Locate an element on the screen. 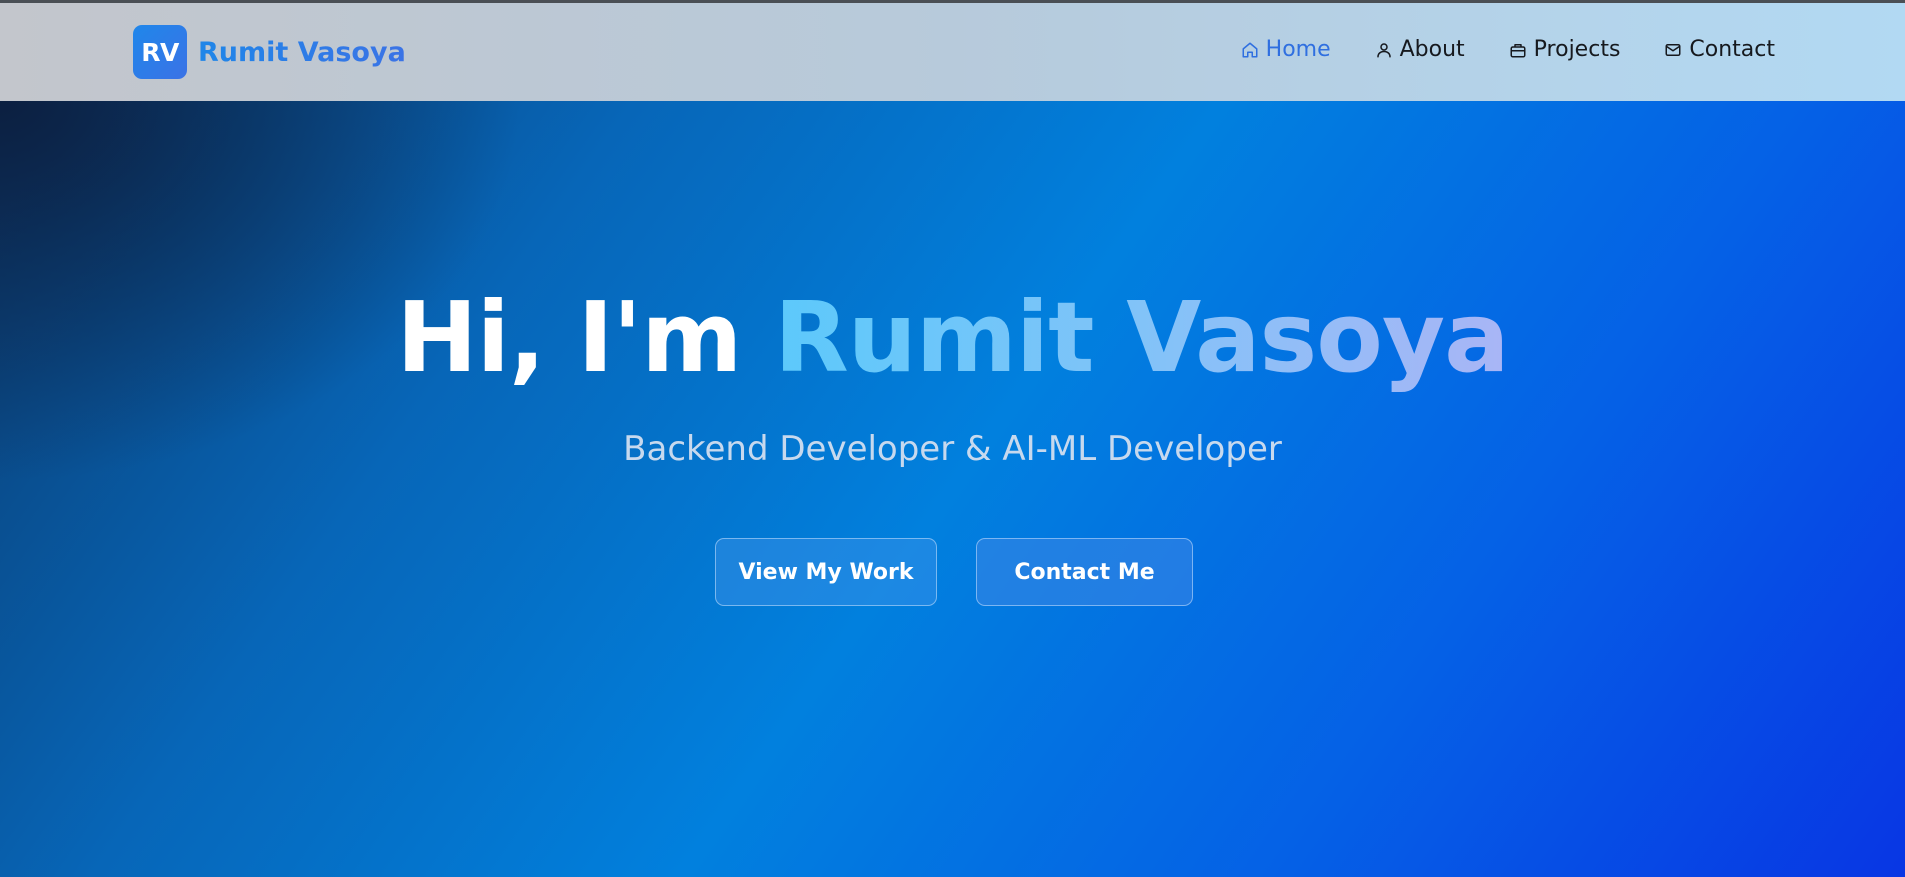  brand-logo: RV is located at coordinates (160, 52).